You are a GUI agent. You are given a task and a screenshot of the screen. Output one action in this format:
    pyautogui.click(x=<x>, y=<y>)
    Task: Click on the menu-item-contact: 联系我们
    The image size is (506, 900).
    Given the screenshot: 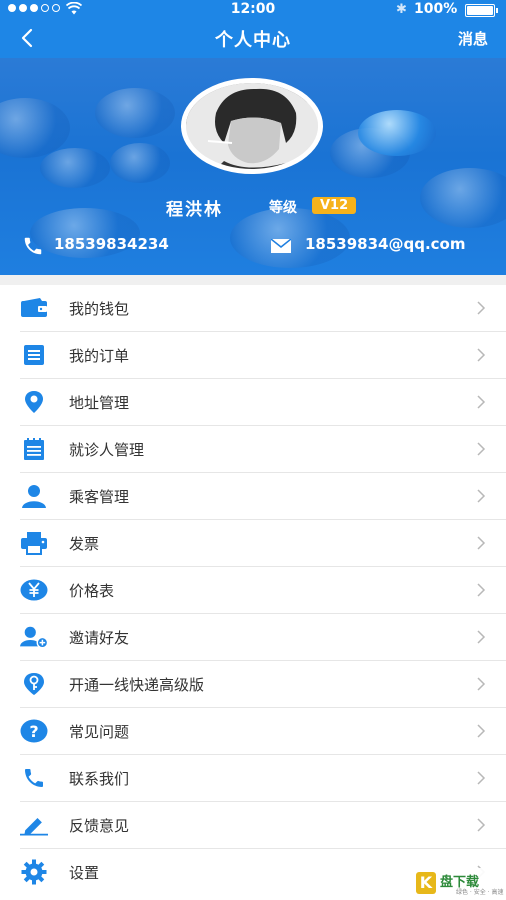 What is the action you would take?
    pyautogui.click(x=253, y=778)
    